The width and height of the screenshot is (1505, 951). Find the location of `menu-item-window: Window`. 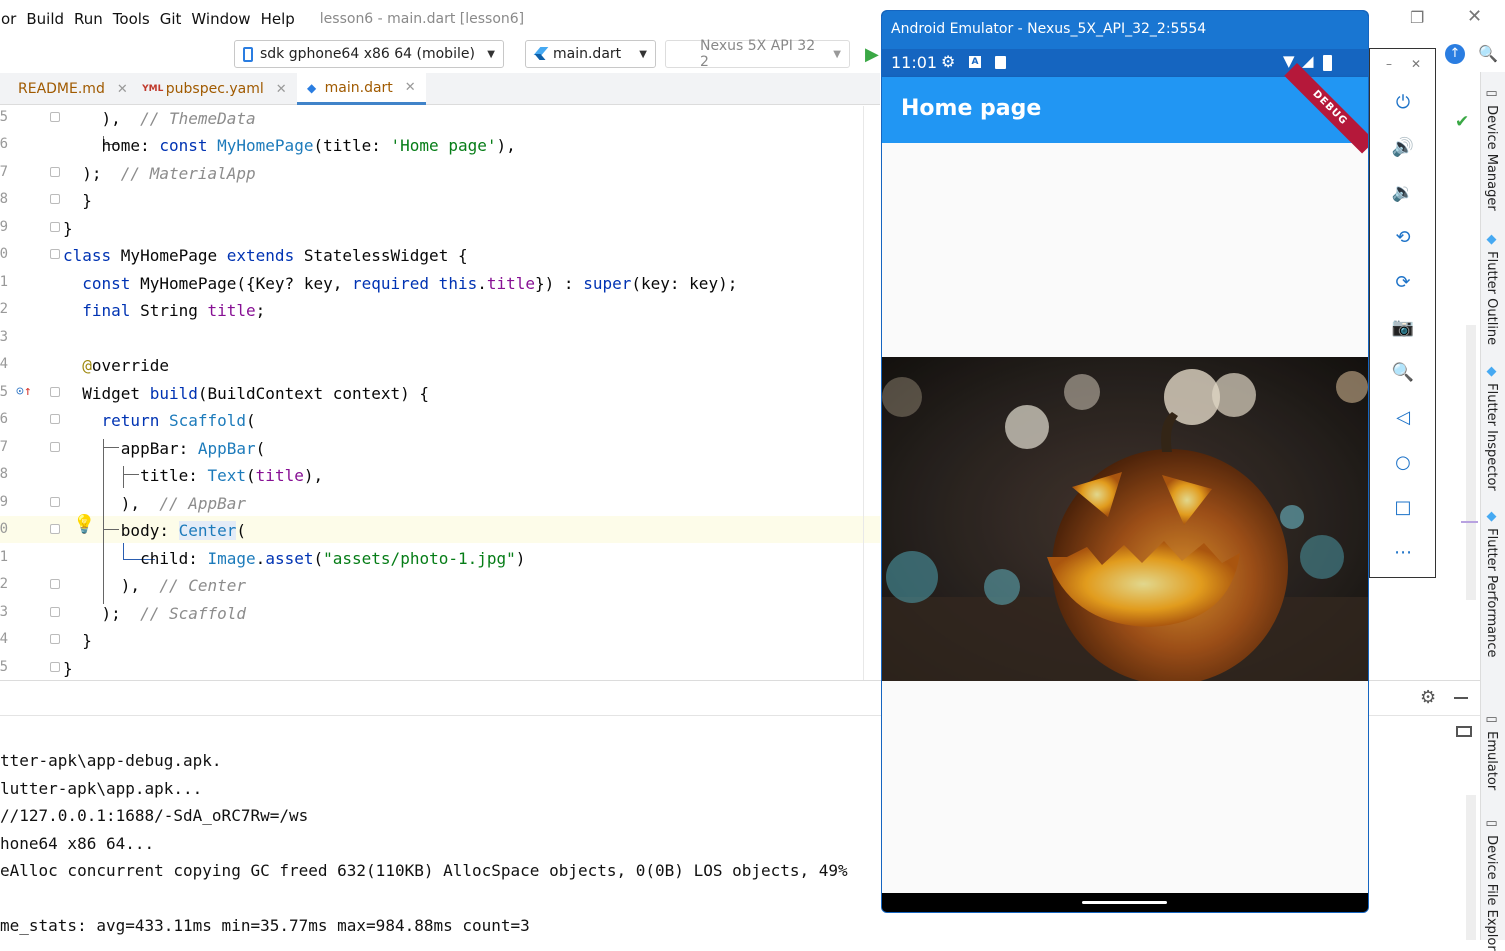

menu-item-window: Window is located at coordinates (220, 19).